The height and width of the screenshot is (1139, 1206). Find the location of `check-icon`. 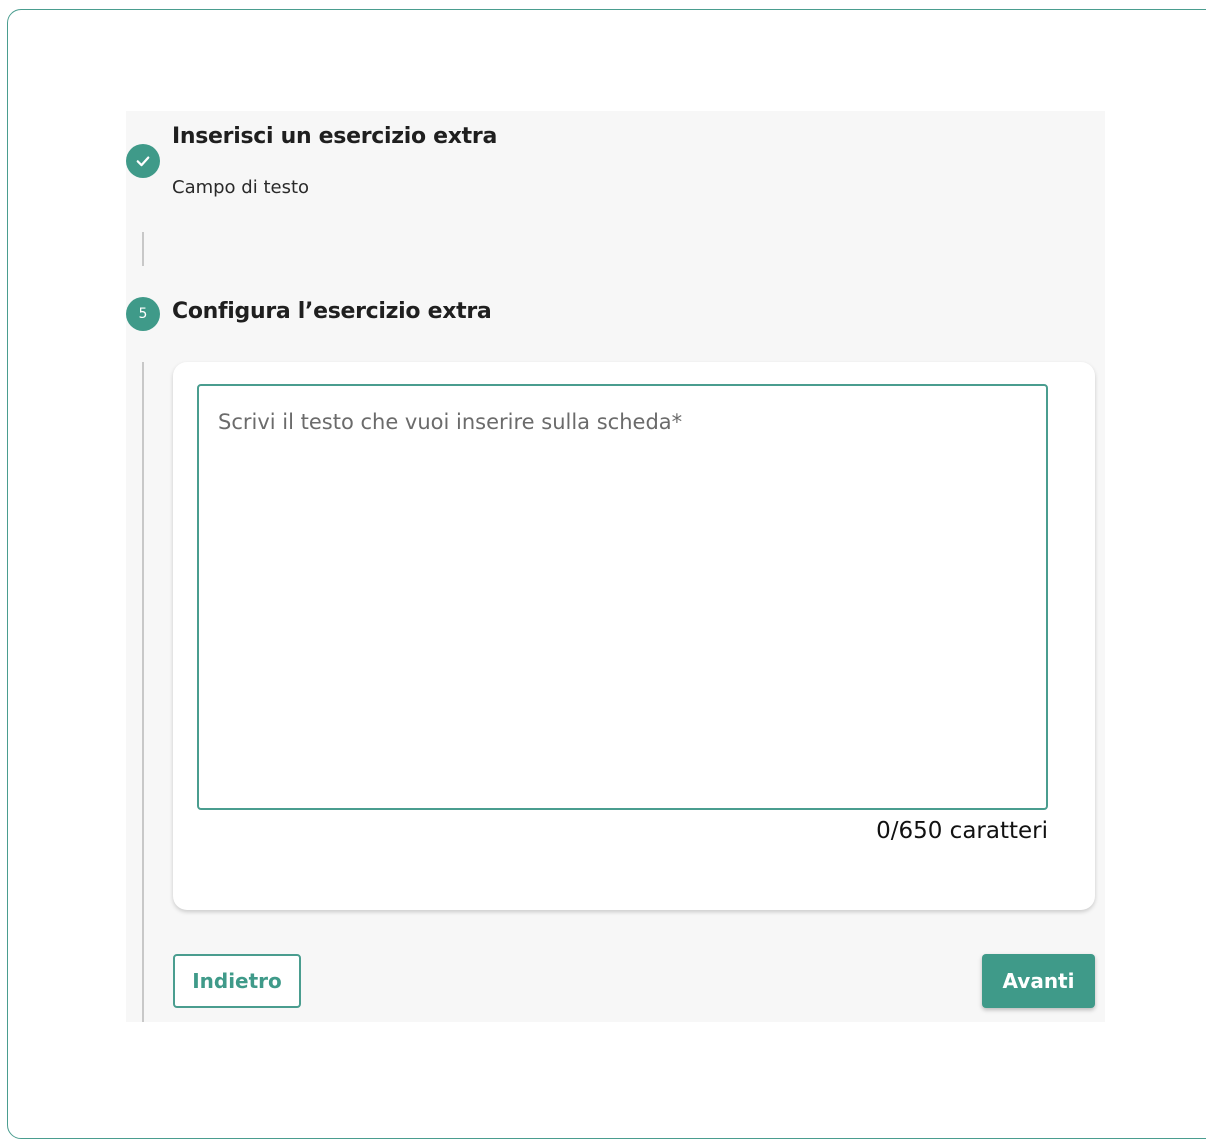

check-icon is located at coordinates (143, 161).